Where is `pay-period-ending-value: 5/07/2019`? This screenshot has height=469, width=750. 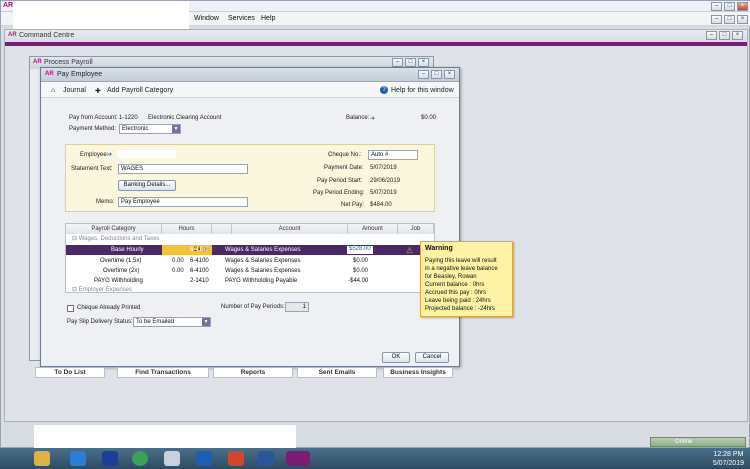 pay-period-ending-value: 5/07/2019 is located at coordinates (383, 193).